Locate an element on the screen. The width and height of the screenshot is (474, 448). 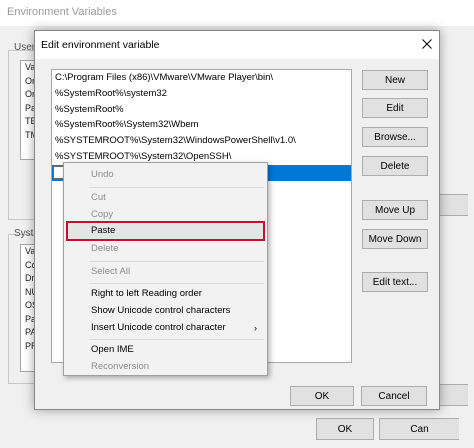
env-ok-button: OK is located at coordinates (345, 429).